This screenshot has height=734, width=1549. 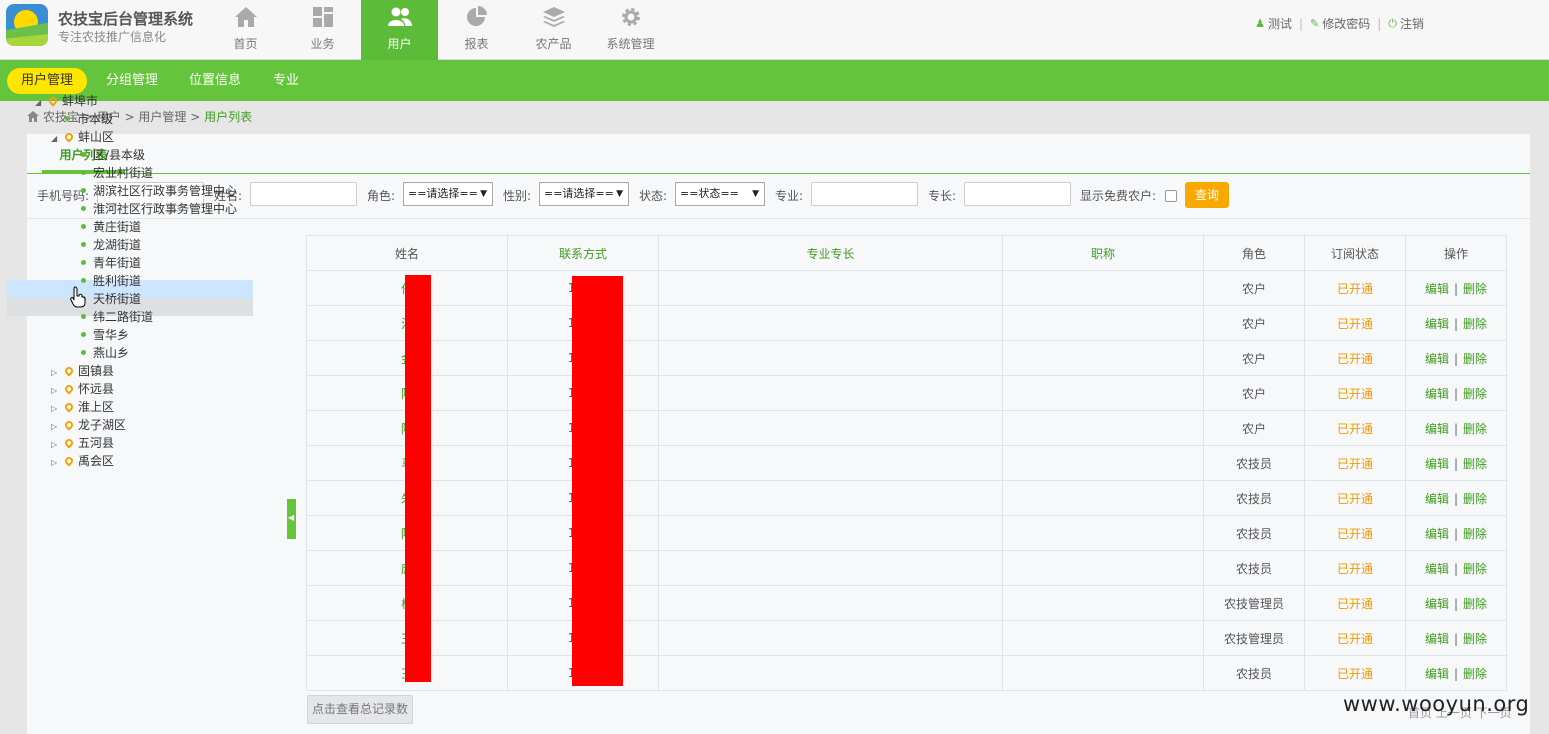 I want to click on specialty-input, so click(x=1017, y=194).